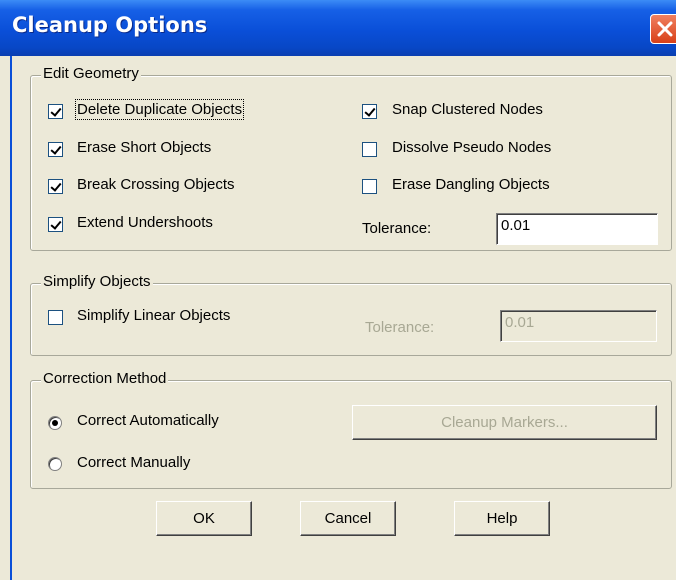  I want to click on correct-manually-radio, so click(55, 464).